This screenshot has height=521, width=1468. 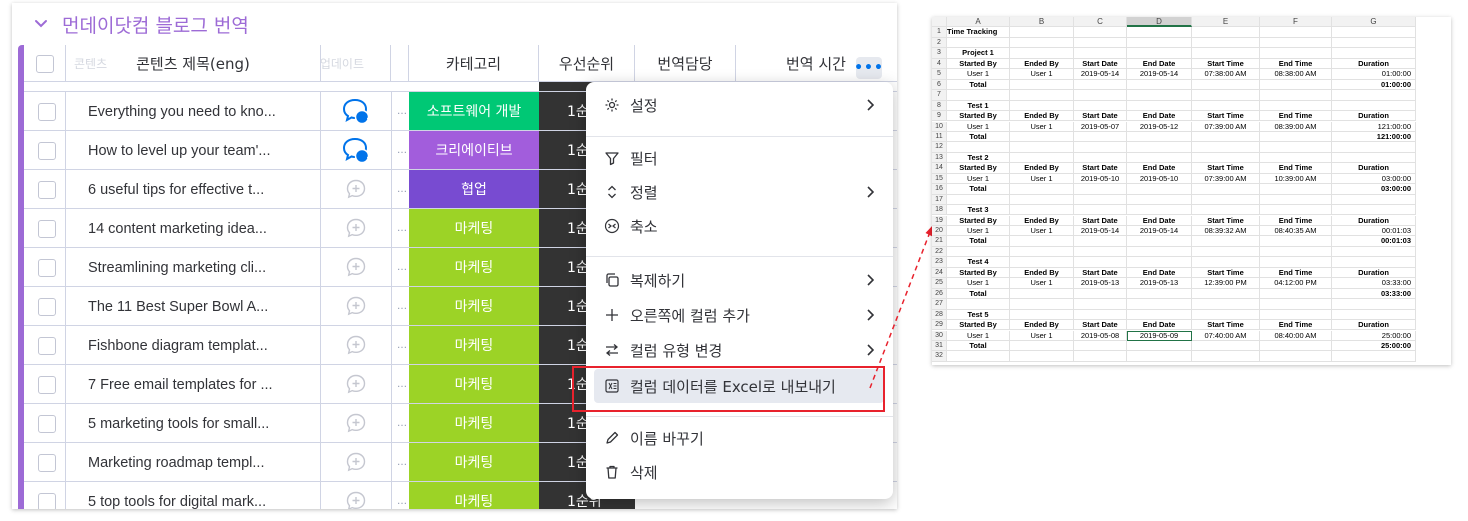 I want to click on menu-item-add-right: 오른쪽에 컬럼 추가, so click(x=739, y=315).